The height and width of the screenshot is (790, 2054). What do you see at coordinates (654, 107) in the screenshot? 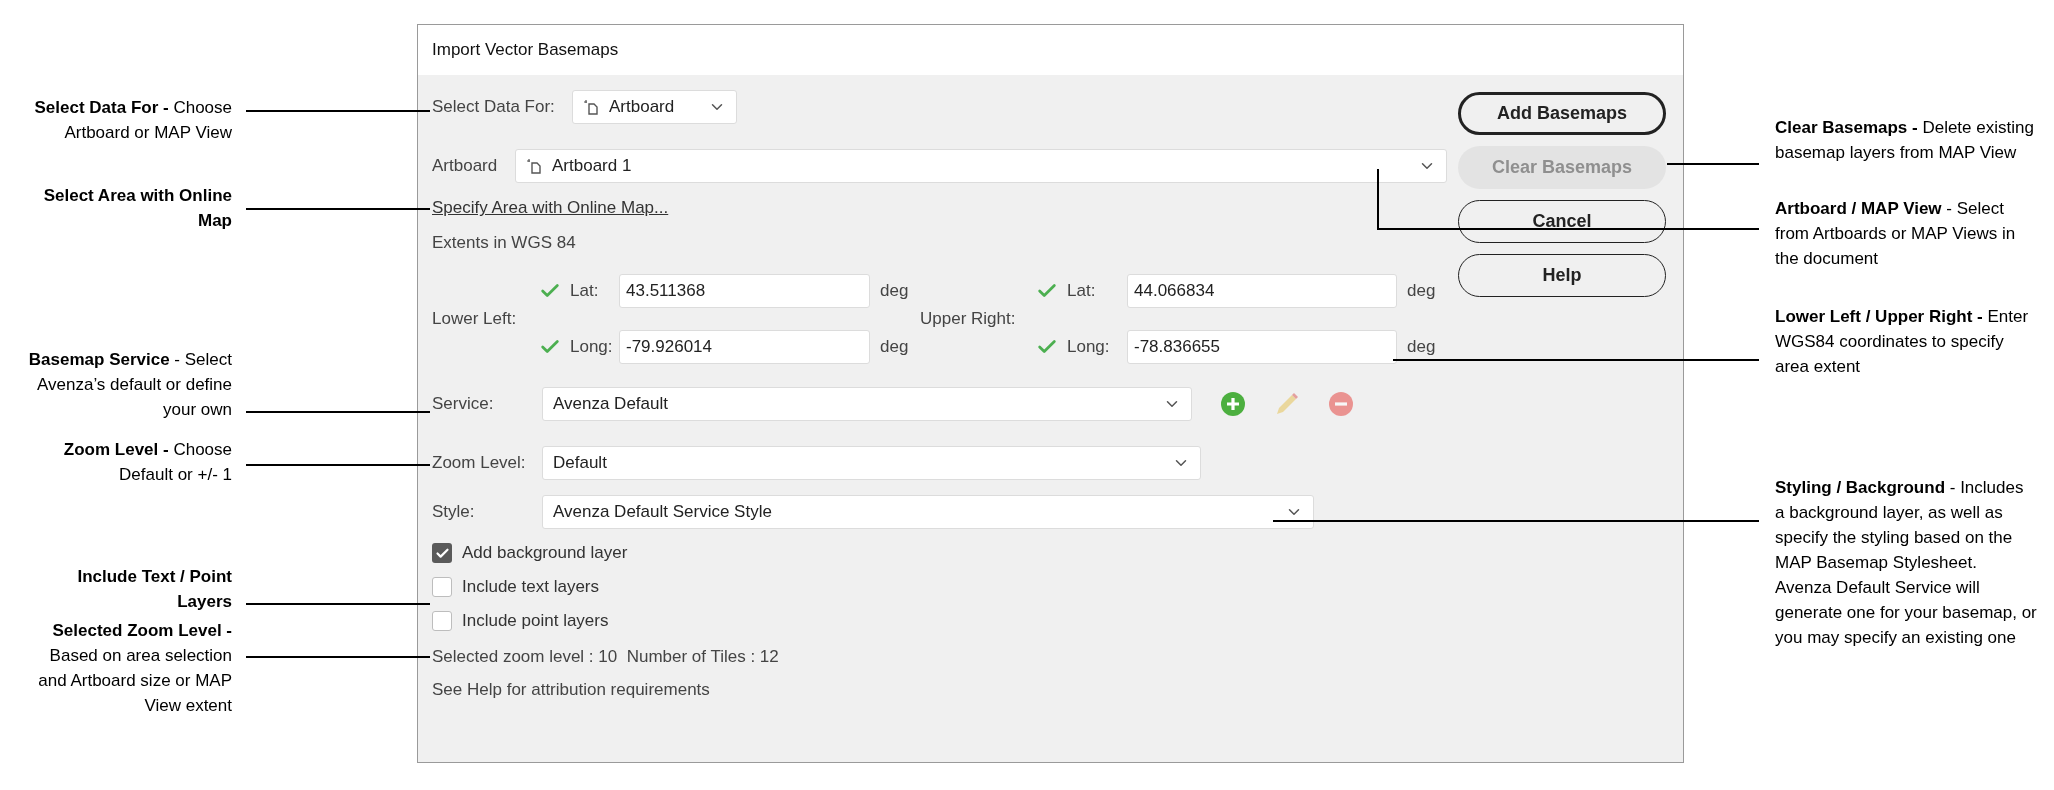
I see `select-data-dropdown: Artboard` at bounding box center [654, 107].